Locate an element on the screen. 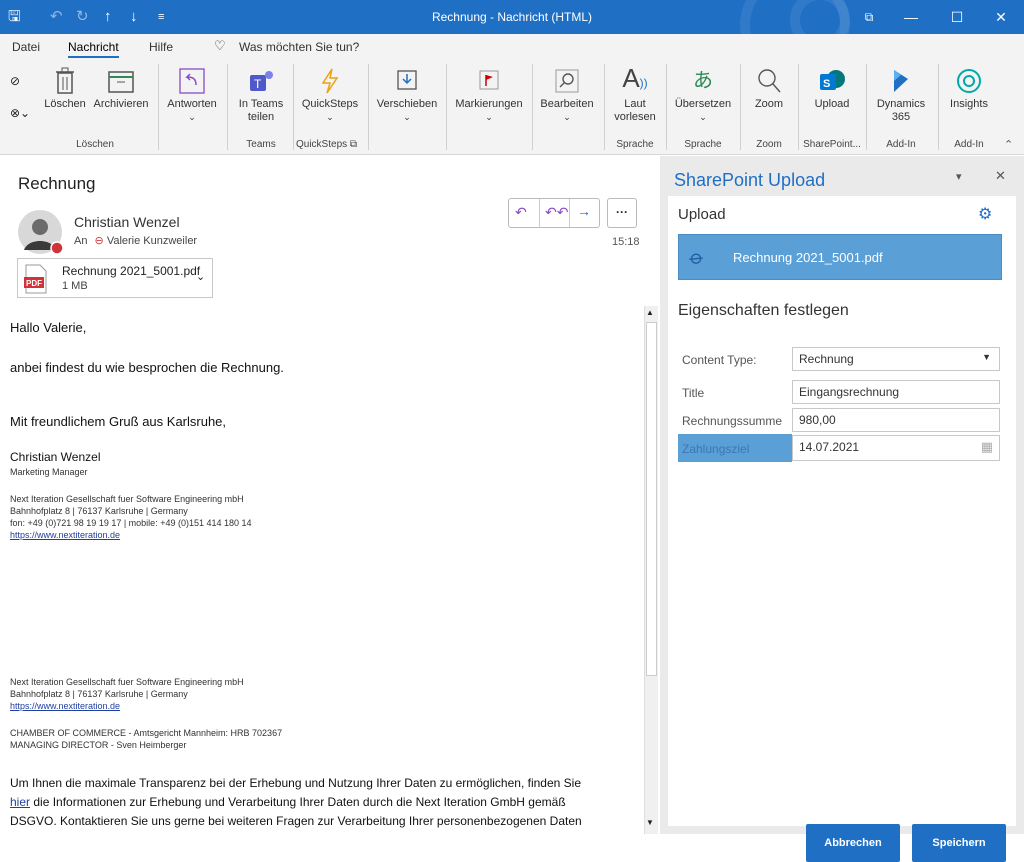 The image size is (1024, 862). trash-icon is located at coordinates (65, 80).